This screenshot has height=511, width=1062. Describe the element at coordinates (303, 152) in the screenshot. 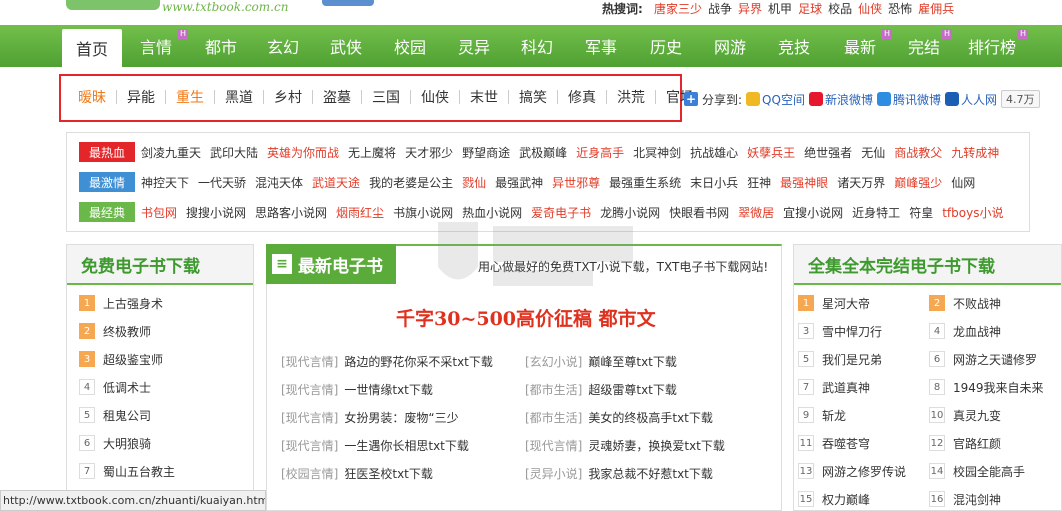

I see `hot-book-link: 英雄为你而战` at that location.